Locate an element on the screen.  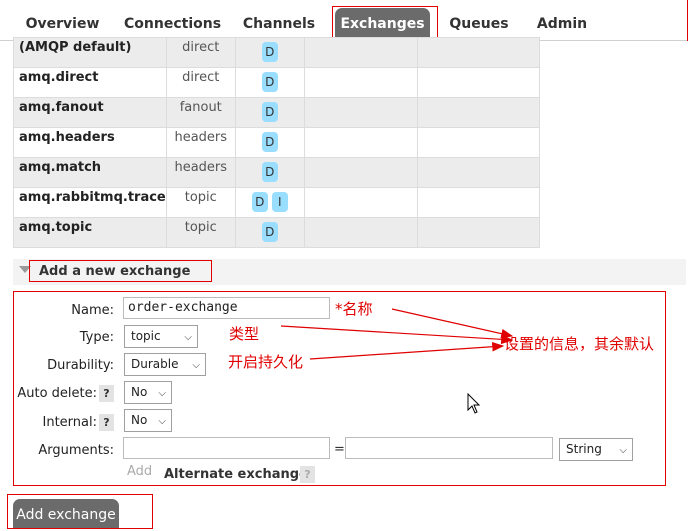
mouse-pointer-icon is located at coordinates (474, 403).